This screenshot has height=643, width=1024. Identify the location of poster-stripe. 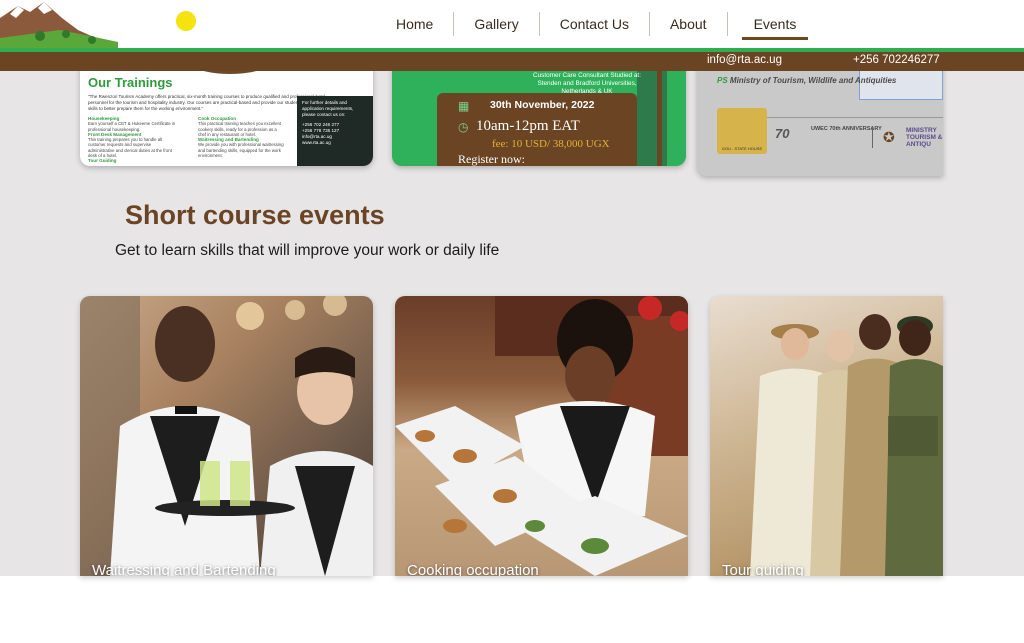
(659, 113).